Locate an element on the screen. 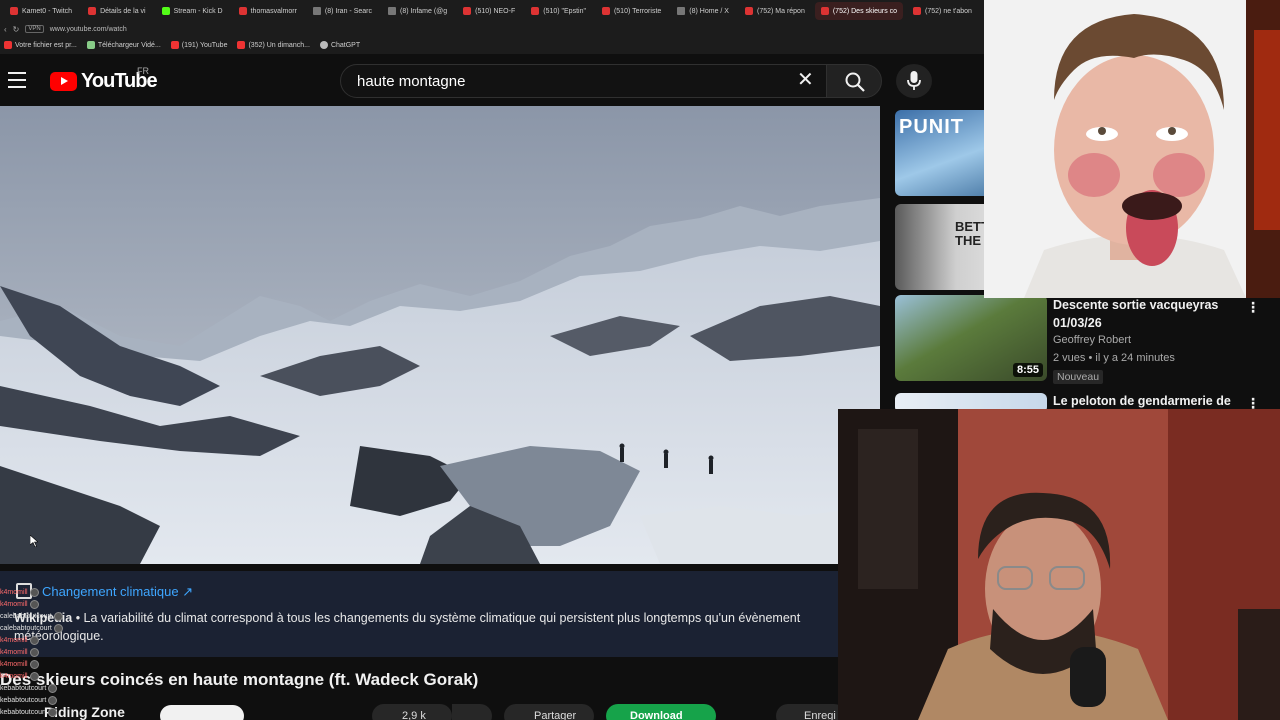 This screenshot has width=1280, height=720. reload-icon: ↻ is located at coordinates (16, 29).